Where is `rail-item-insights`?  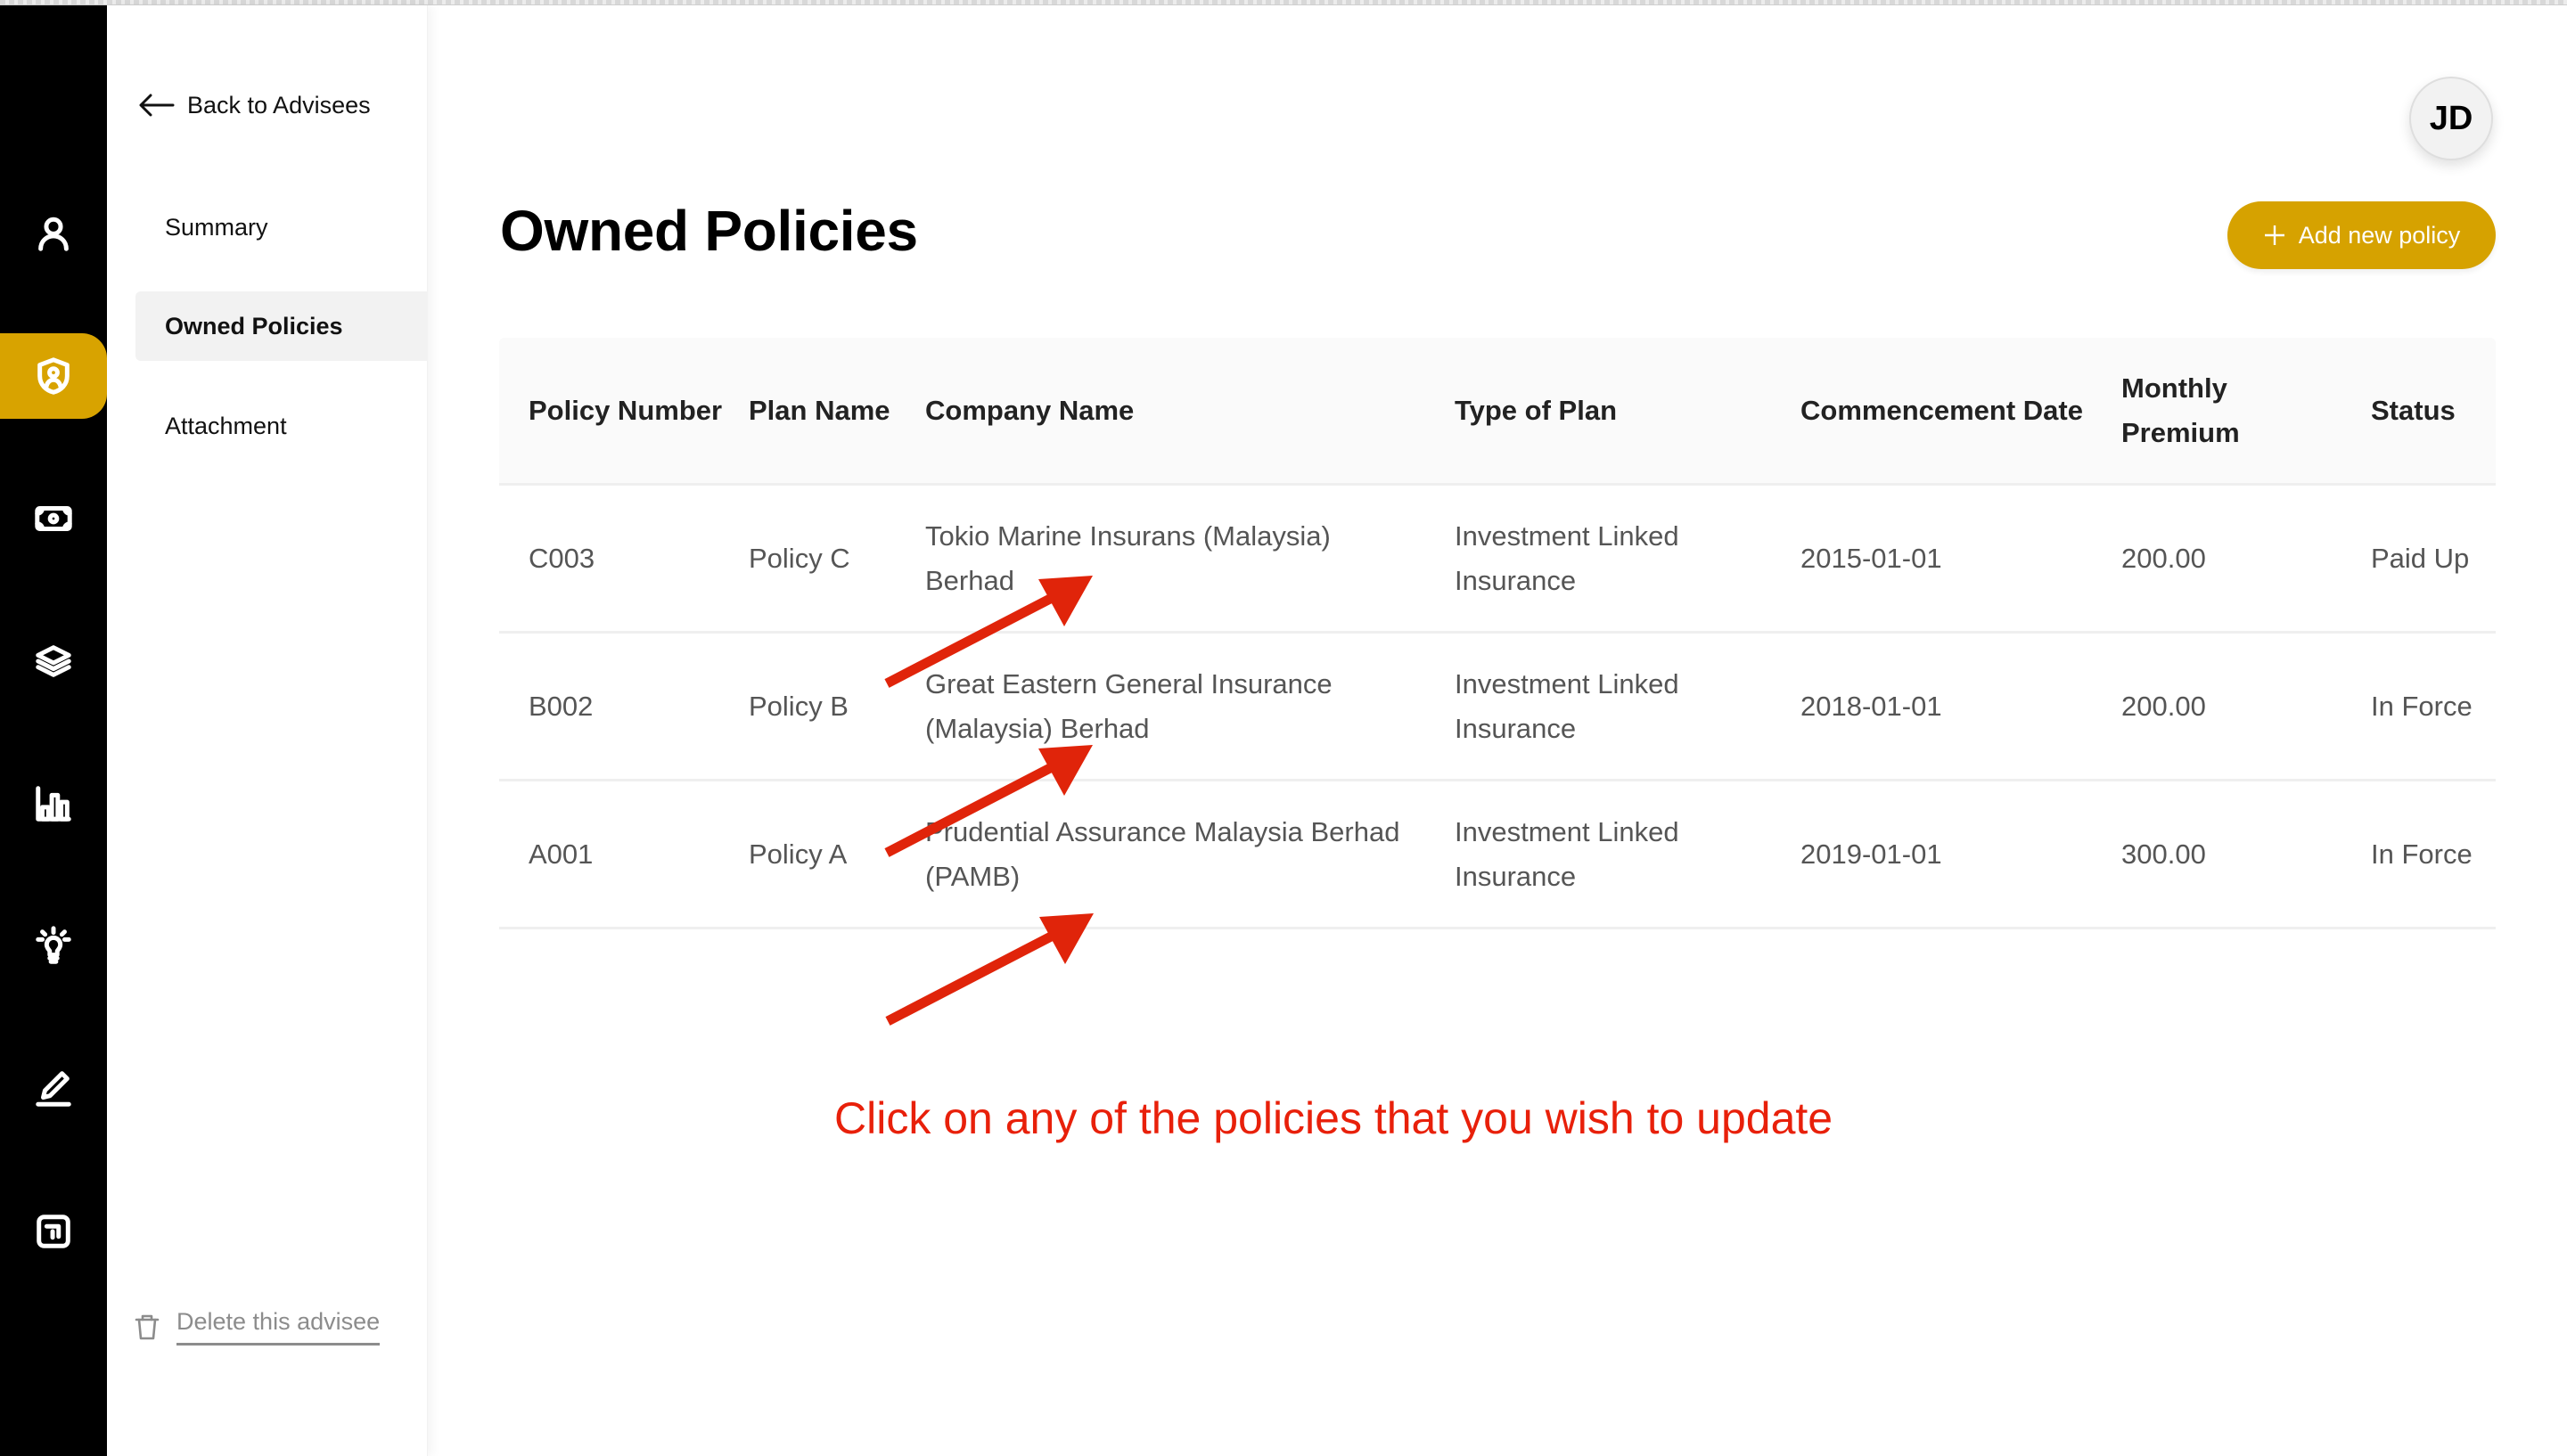
rail-item-insights is located at coordinates (54, 947).